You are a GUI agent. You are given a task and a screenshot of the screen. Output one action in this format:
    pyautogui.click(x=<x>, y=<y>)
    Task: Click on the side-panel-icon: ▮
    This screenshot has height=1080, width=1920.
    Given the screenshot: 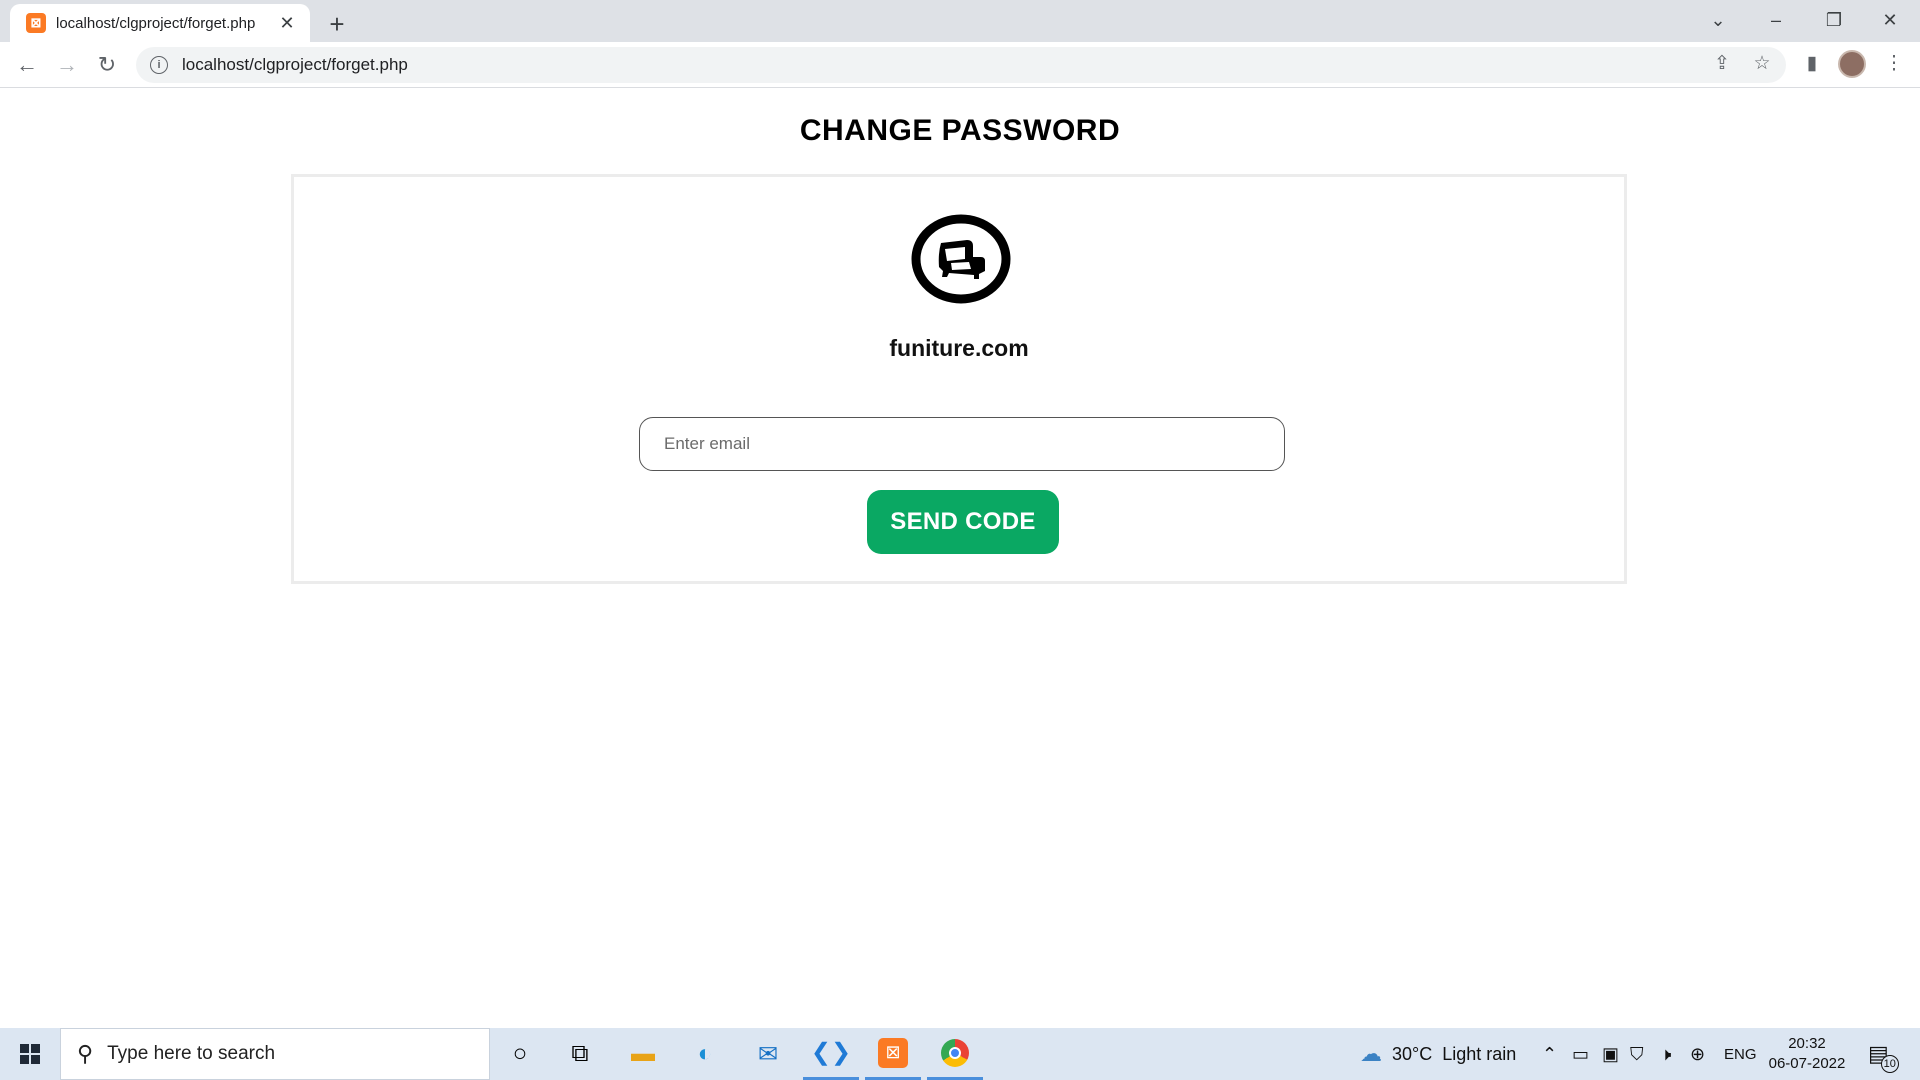 What is the action you would take?
    pyautogui.click(x=1812, y=63)
    